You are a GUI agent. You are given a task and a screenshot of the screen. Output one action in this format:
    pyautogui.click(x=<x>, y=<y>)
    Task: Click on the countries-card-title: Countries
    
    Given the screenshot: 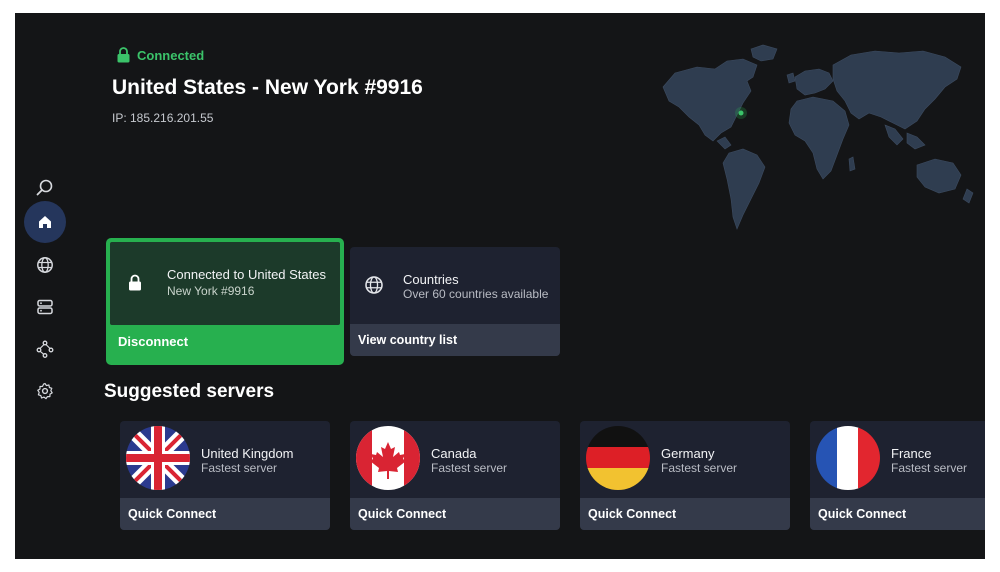 What is the action you would take?
    pyautogui.click(x=431, y=279)
    